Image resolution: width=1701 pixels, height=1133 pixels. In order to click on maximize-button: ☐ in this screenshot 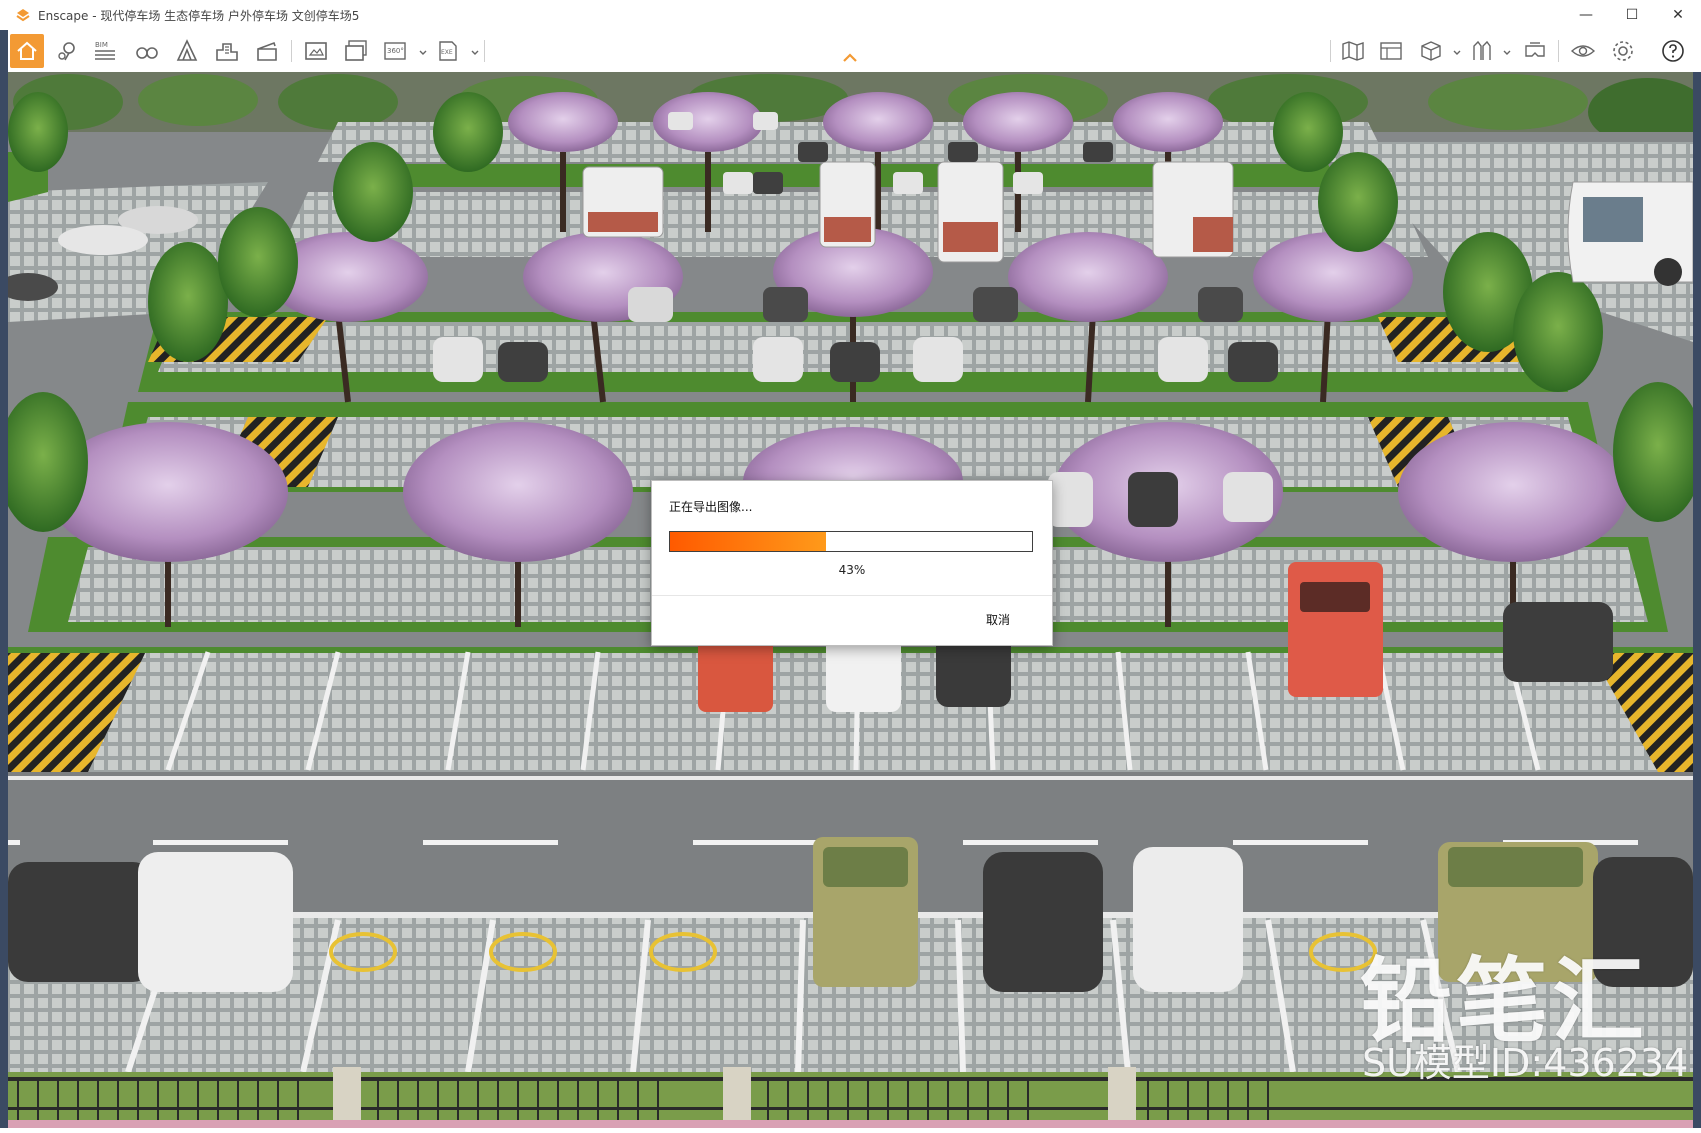, I will do `click(1632, 15)`.